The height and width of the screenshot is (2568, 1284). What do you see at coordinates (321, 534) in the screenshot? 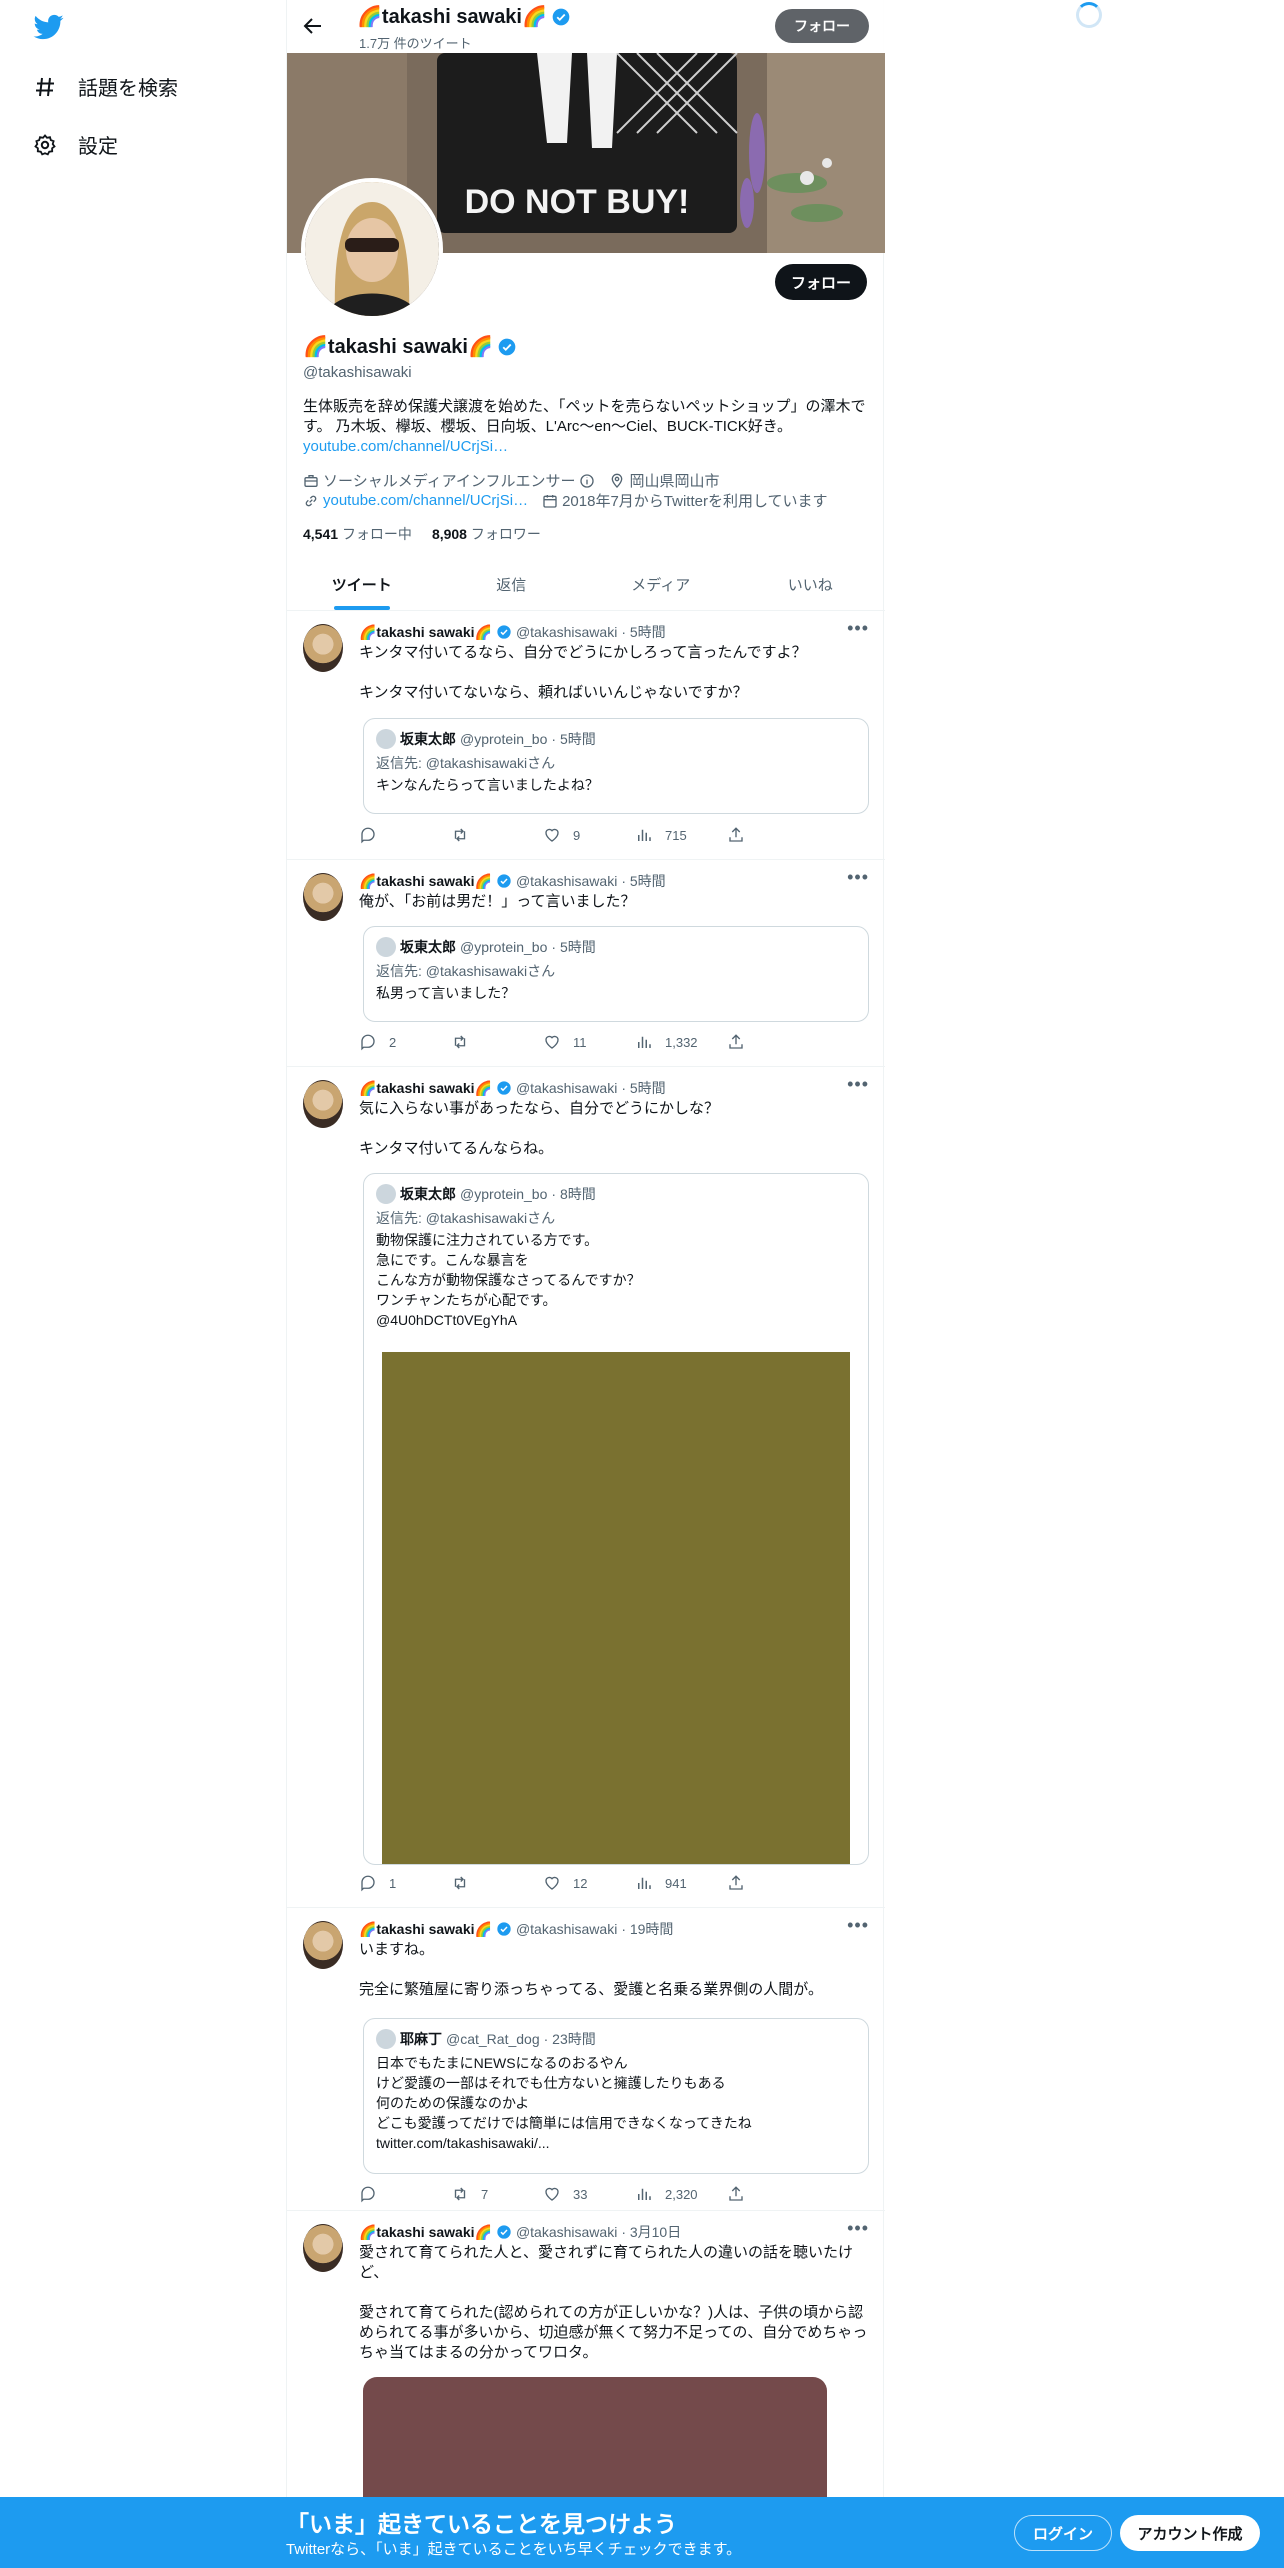
I see `following-count: 4,541` at bounding box center [321, 534].